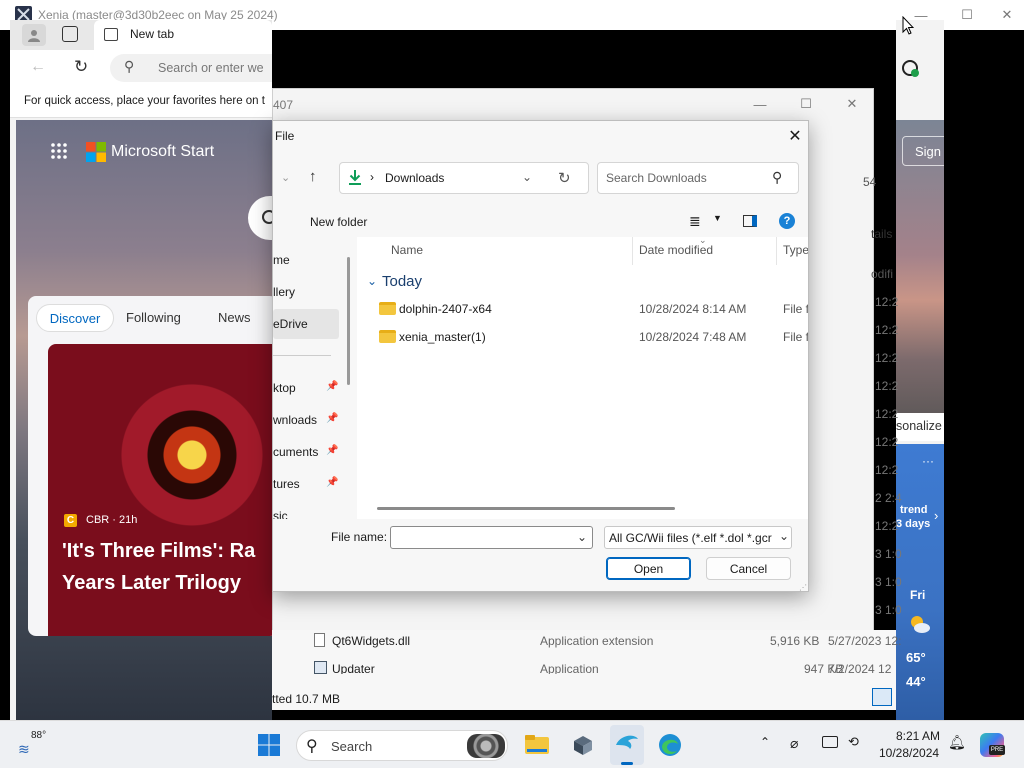 This screenshot has width=1024, height=768. Describe the element at coordinates (491, 537) in the screenshot. I see `file-name-input: ⌄` at that location.